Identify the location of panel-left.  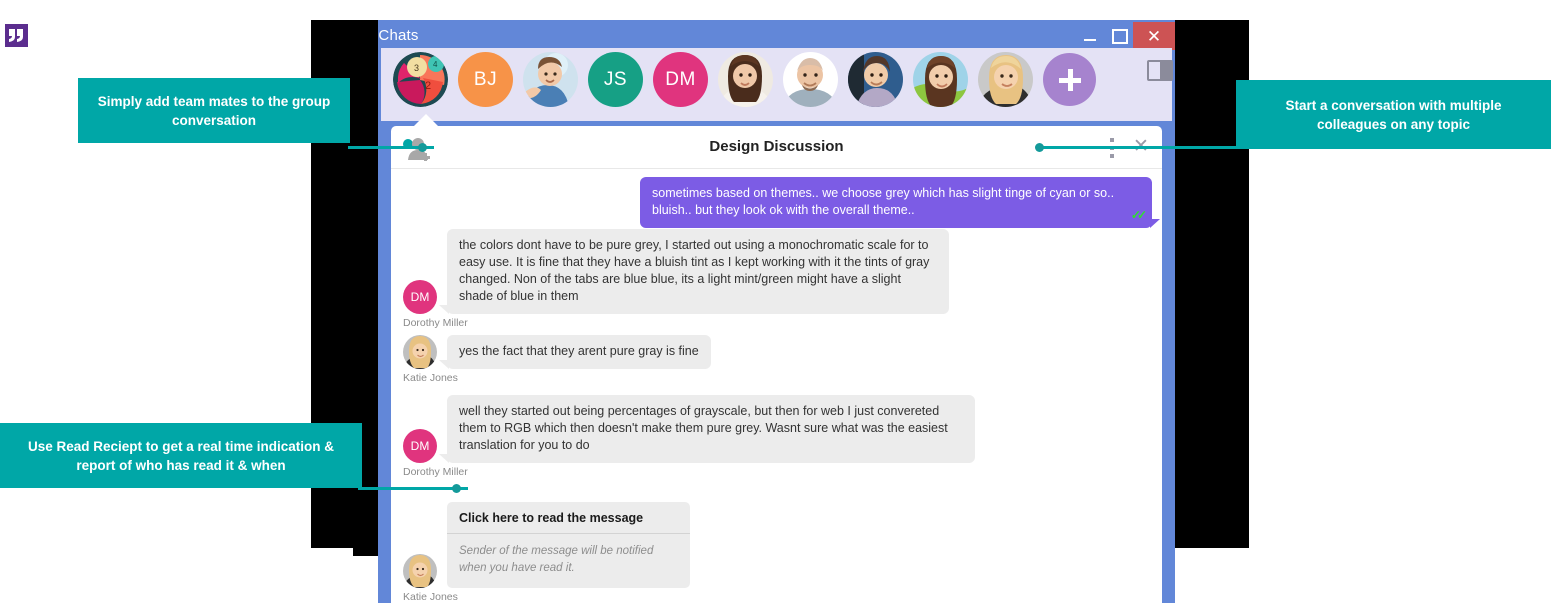
(1154, 70).